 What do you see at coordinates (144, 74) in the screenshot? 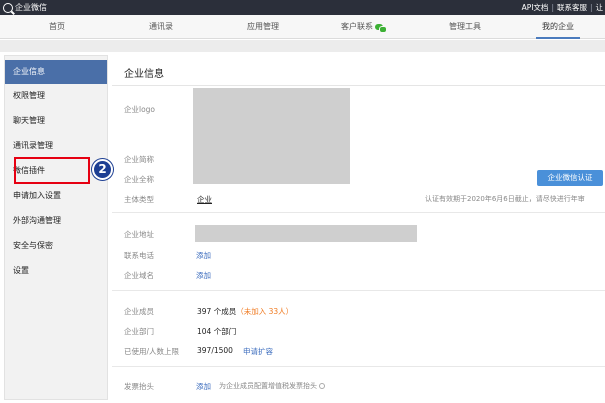
I see `page-title: 企业信息` at bounding box center [144, 74].